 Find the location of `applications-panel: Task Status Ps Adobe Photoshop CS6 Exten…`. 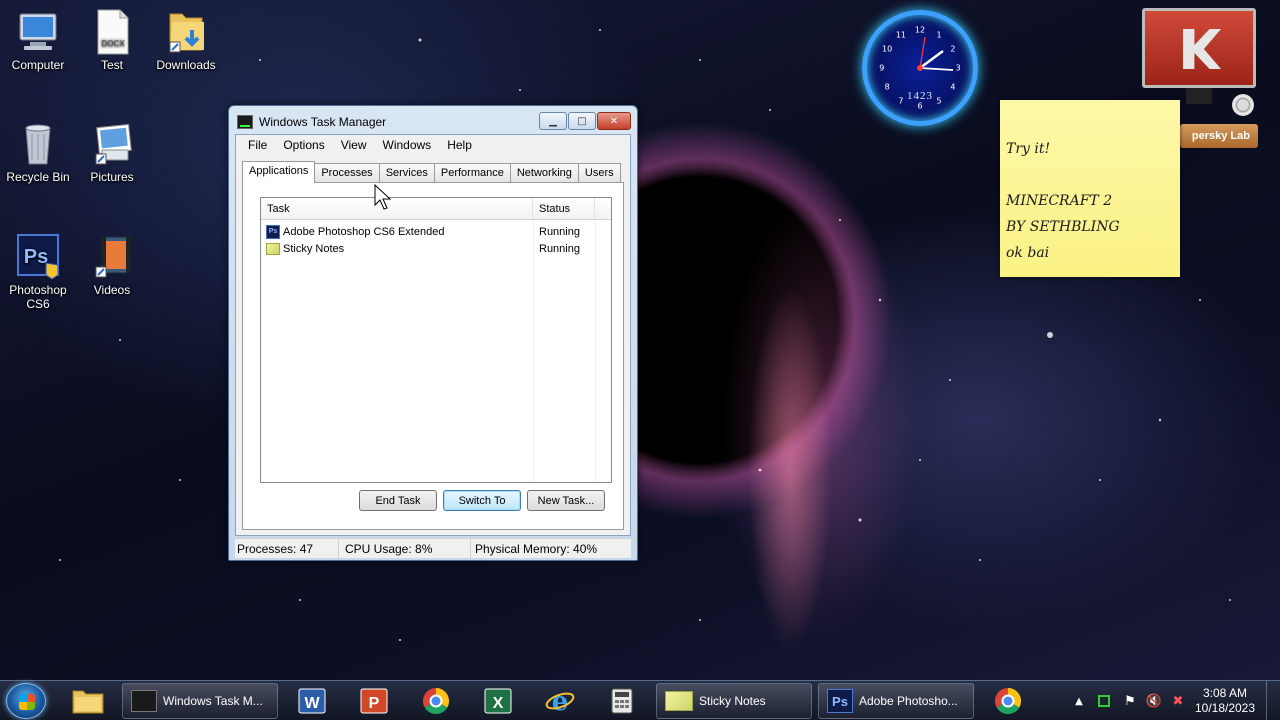

applications-panel: Task Status Ps Adobe Photoshop CS6 Exten… is located at coordinates (433, 356).